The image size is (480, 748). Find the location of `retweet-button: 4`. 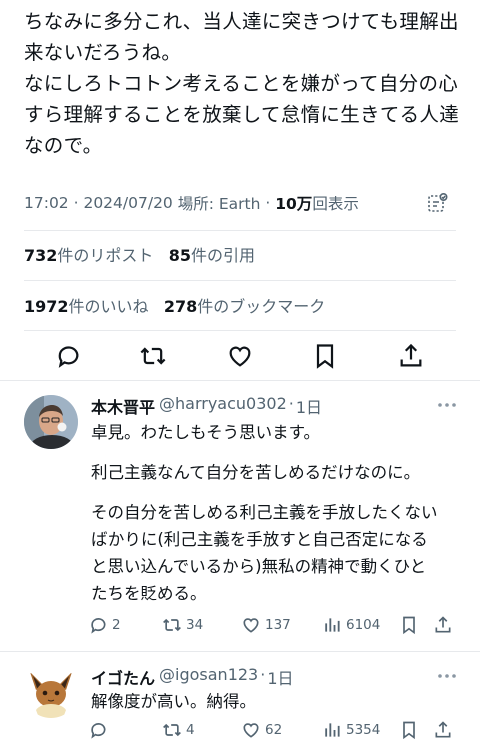

retweet-button: 4 is located at coordinates (178, 730).